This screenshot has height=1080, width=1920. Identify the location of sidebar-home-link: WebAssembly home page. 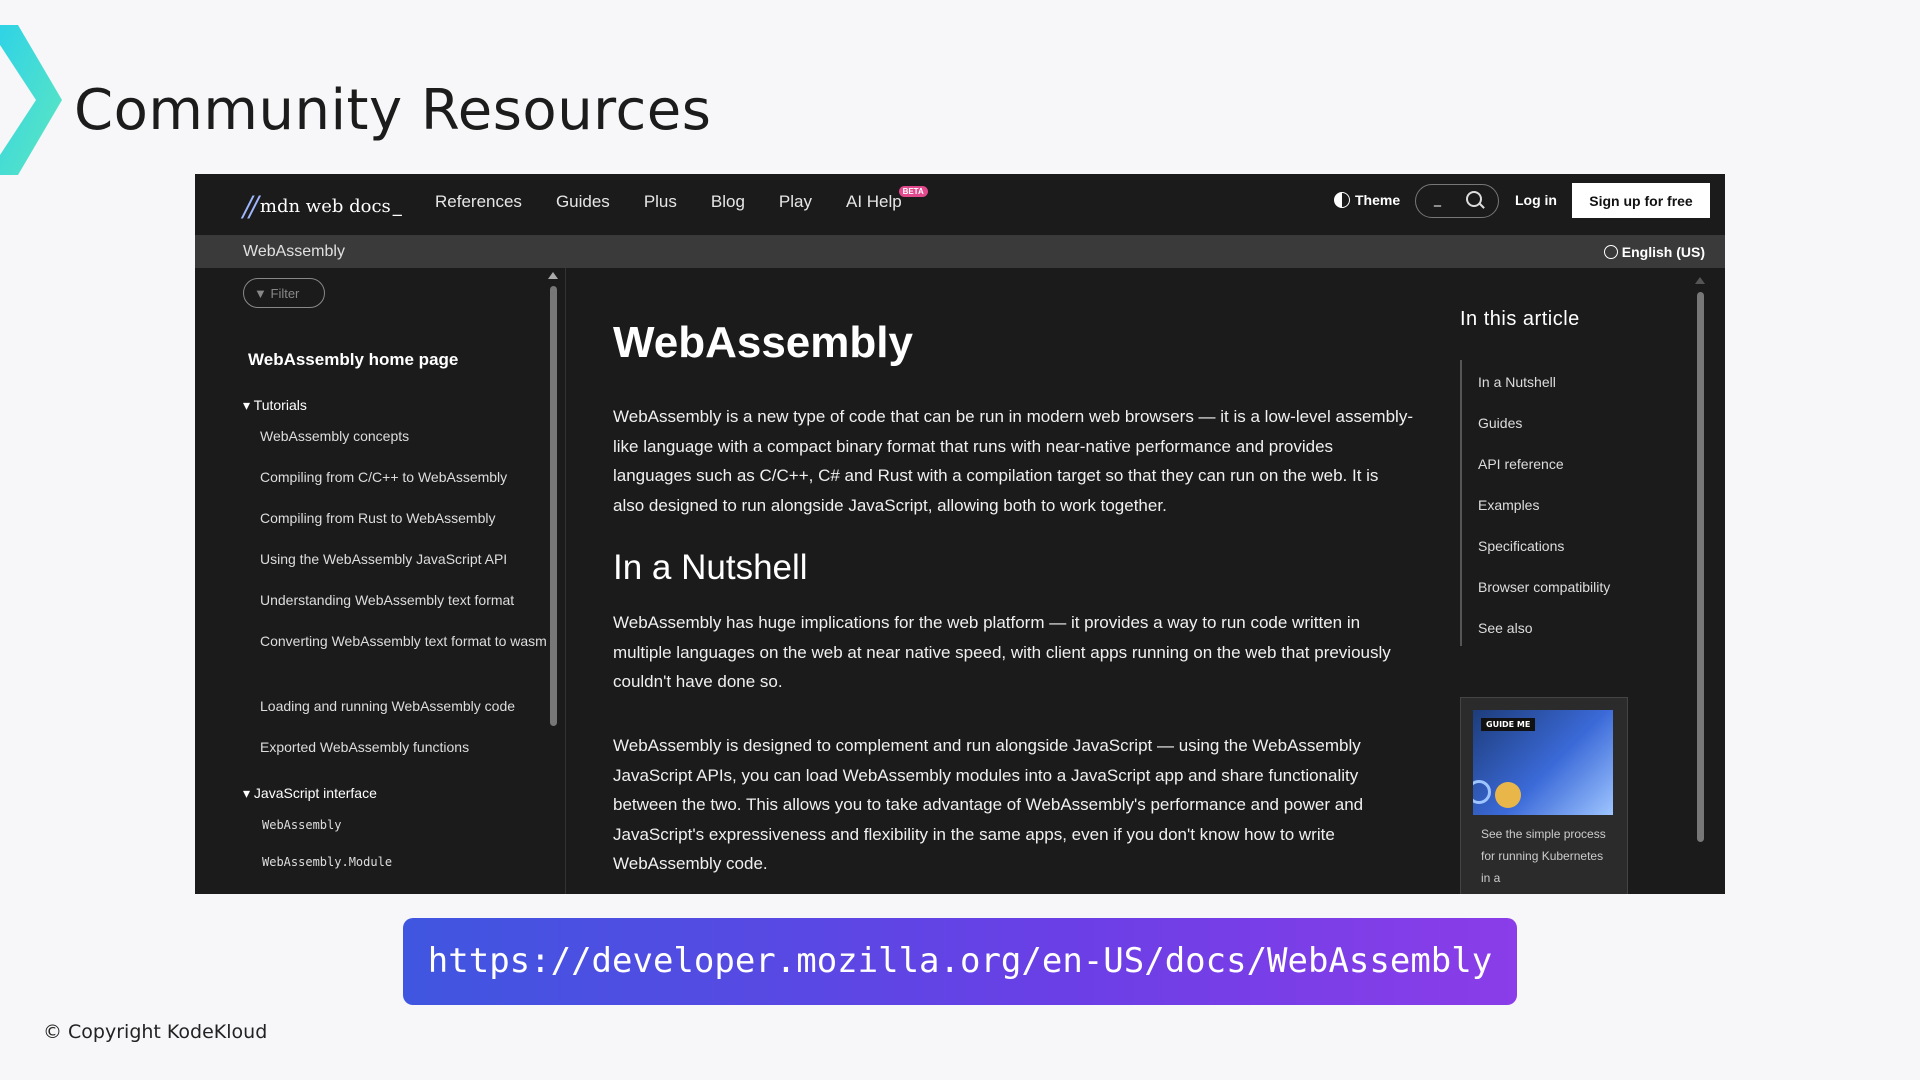
(353, 360).